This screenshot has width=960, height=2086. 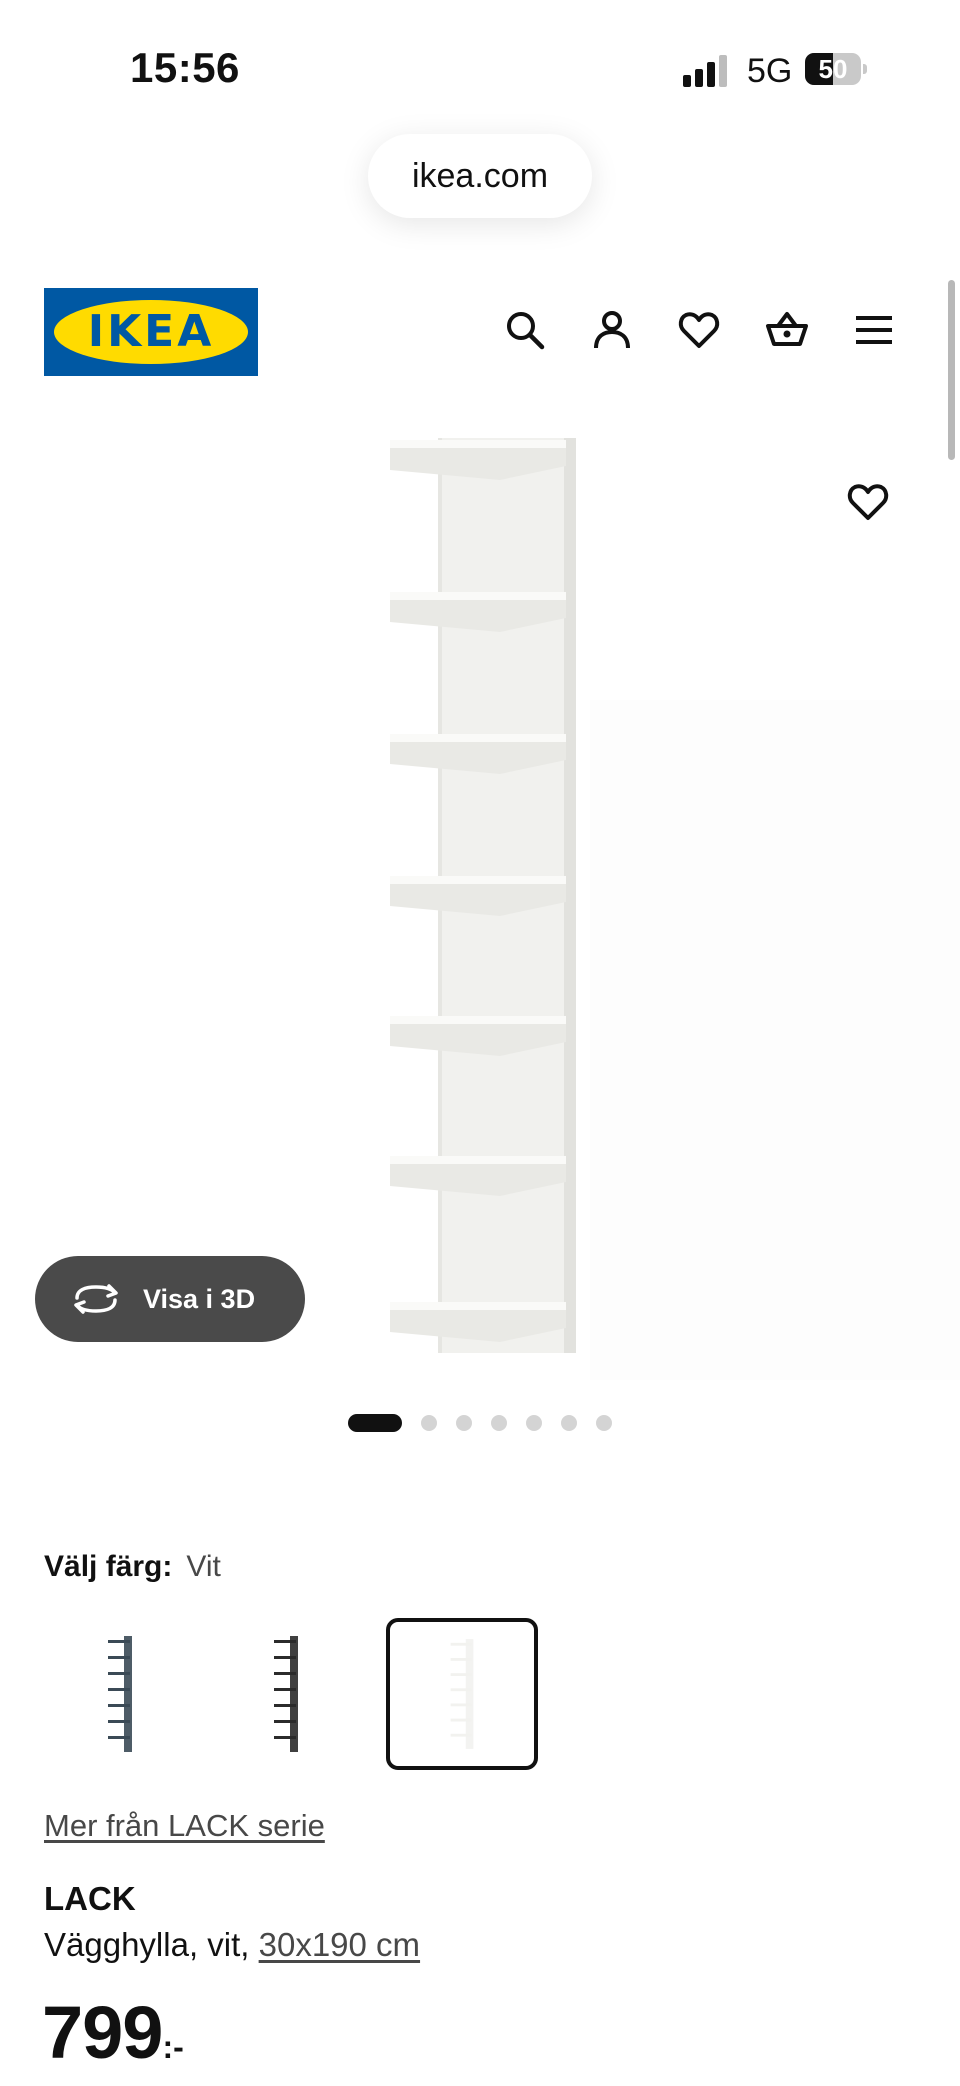 I want to click on swatch-black-brown, so click(x=286, y=1694).